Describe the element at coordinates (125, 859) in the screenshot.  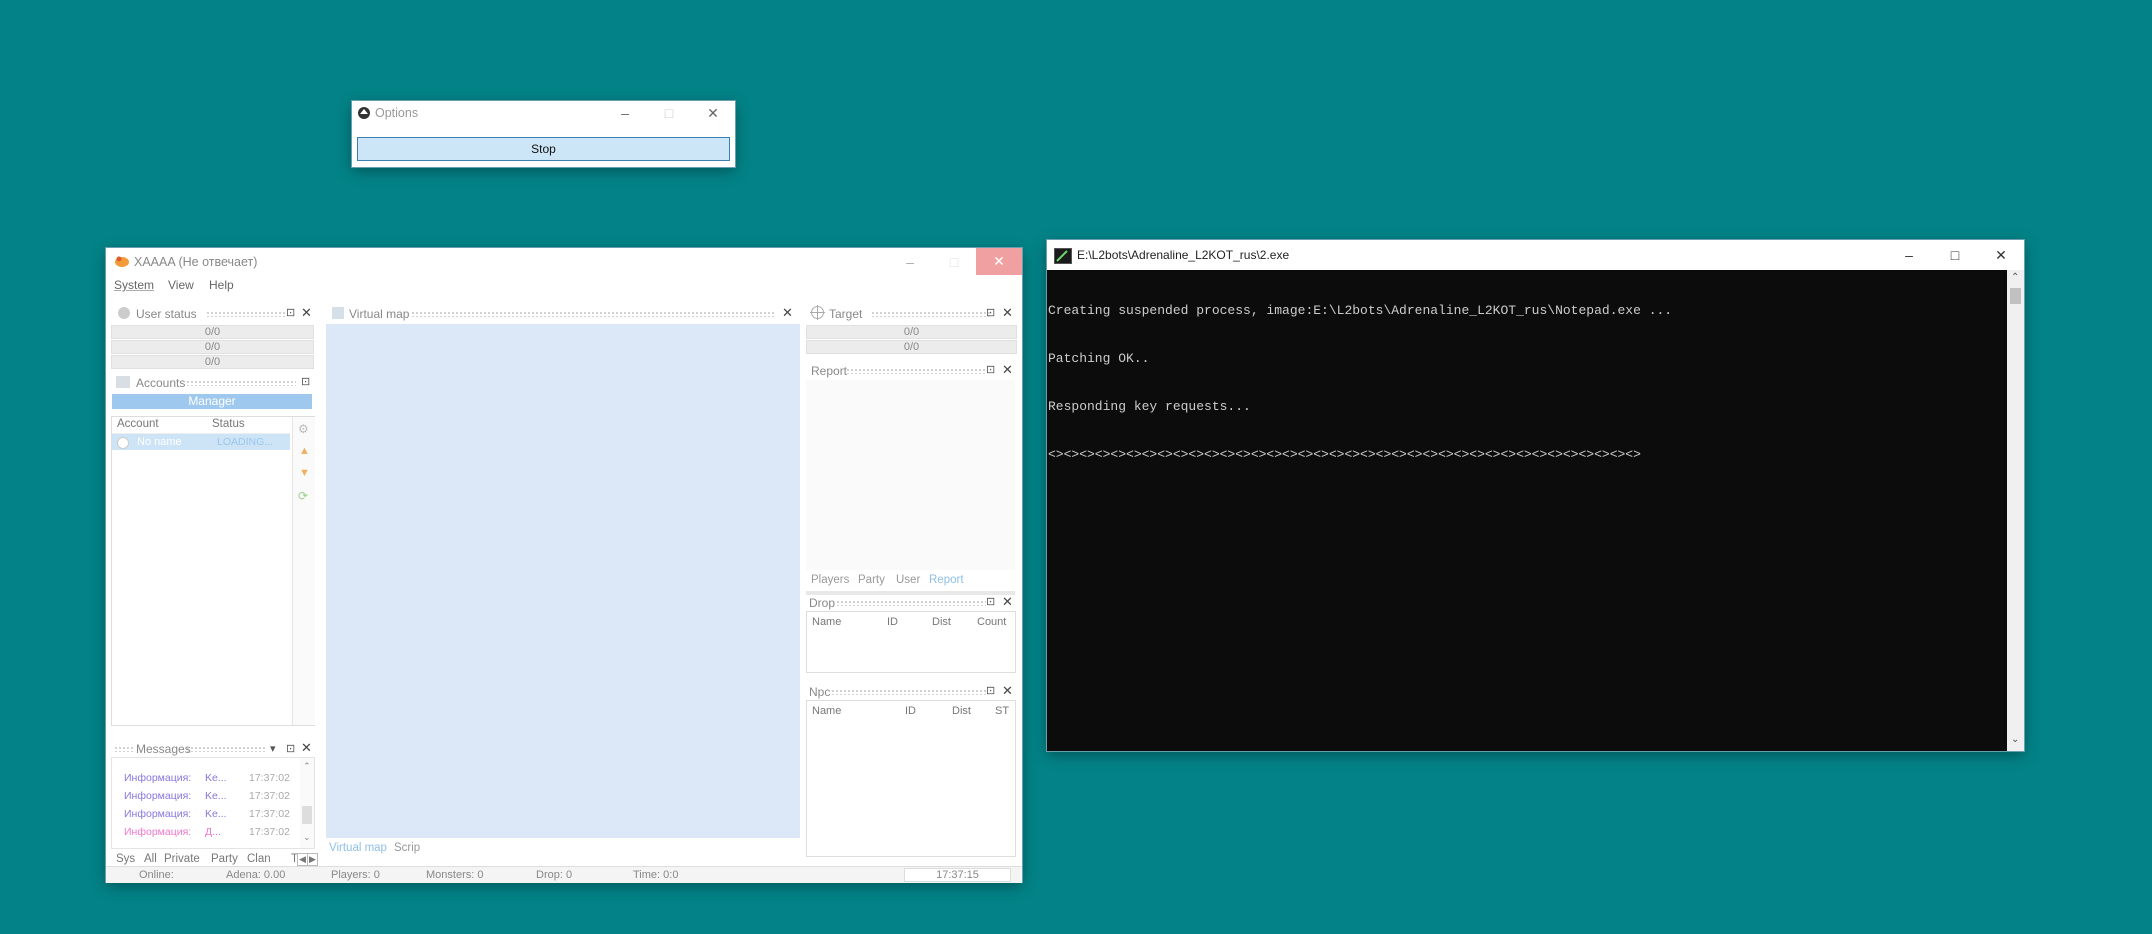
I see `tab-sys: Sys` at that location.